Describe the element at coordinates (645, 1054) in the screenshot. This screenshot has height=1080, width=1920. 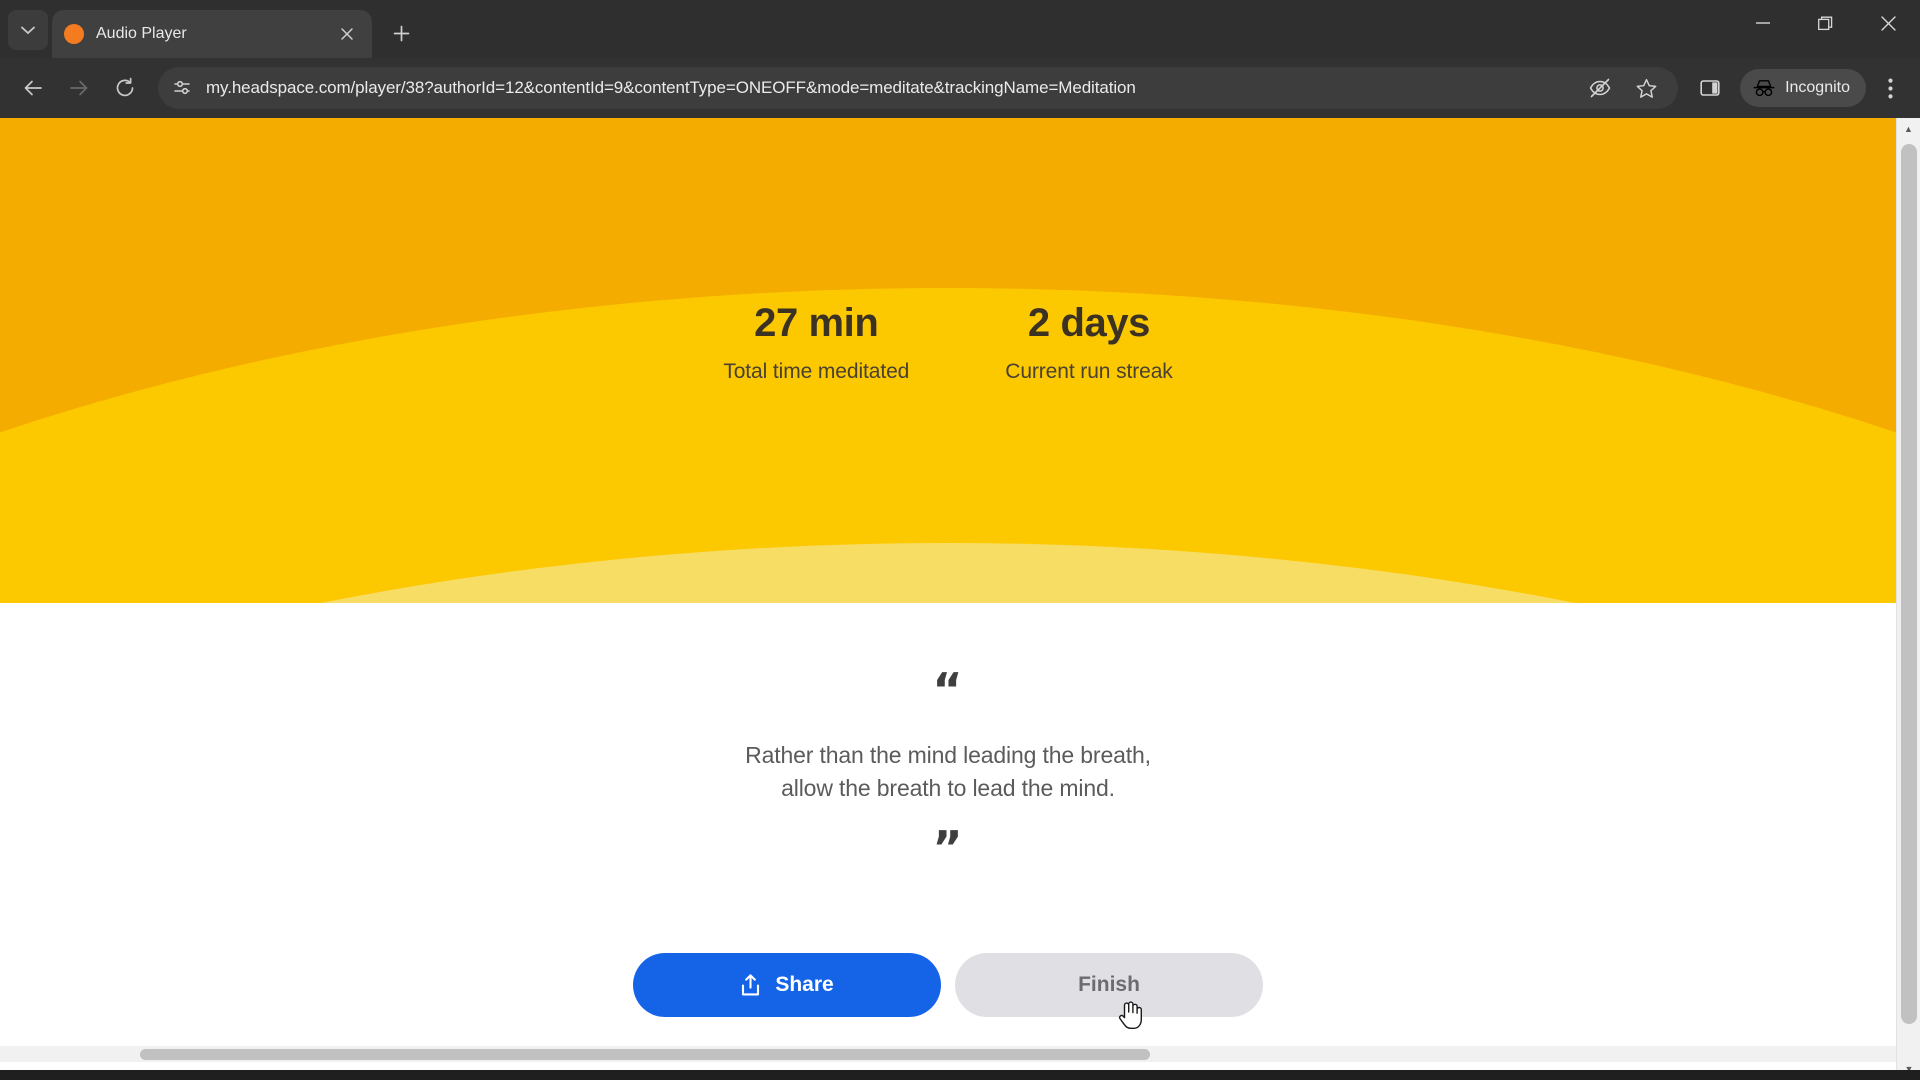
I see `horizontal-scrollbar-thumb` at that location.